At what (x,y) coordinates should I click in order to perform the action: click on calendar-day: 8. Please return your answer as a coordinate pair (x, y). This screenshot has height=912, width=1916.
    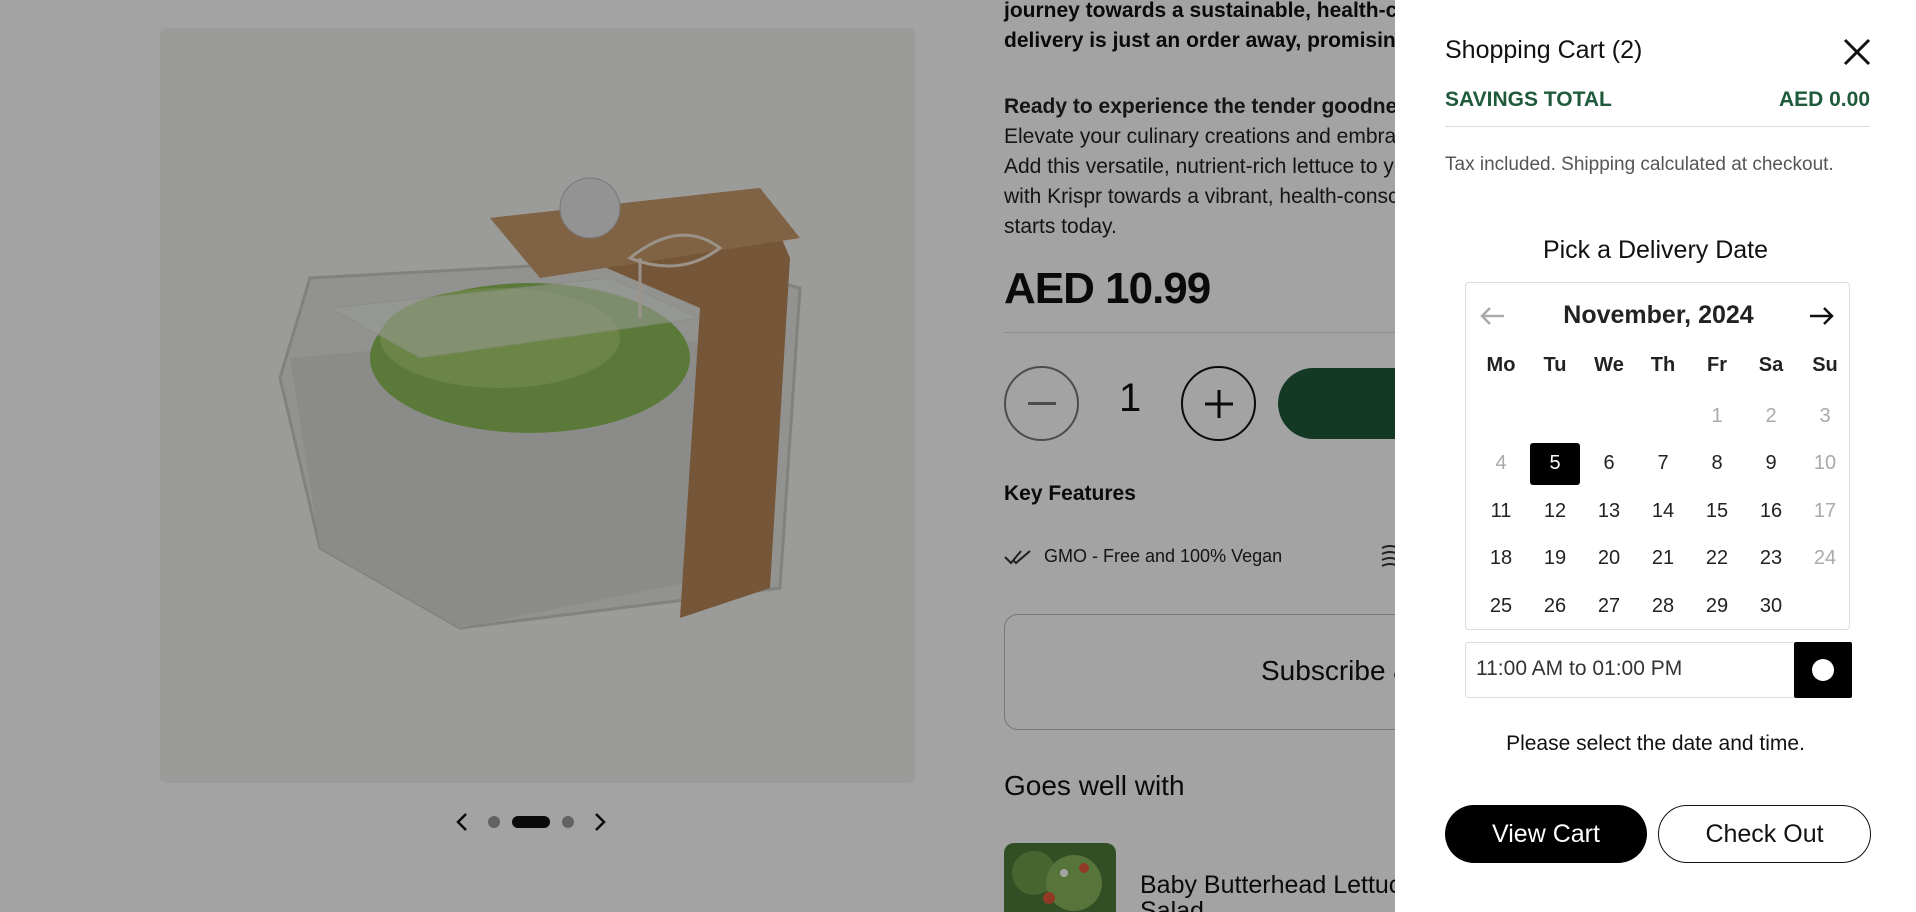
    Looking at the image, I should click on (1717, 464).